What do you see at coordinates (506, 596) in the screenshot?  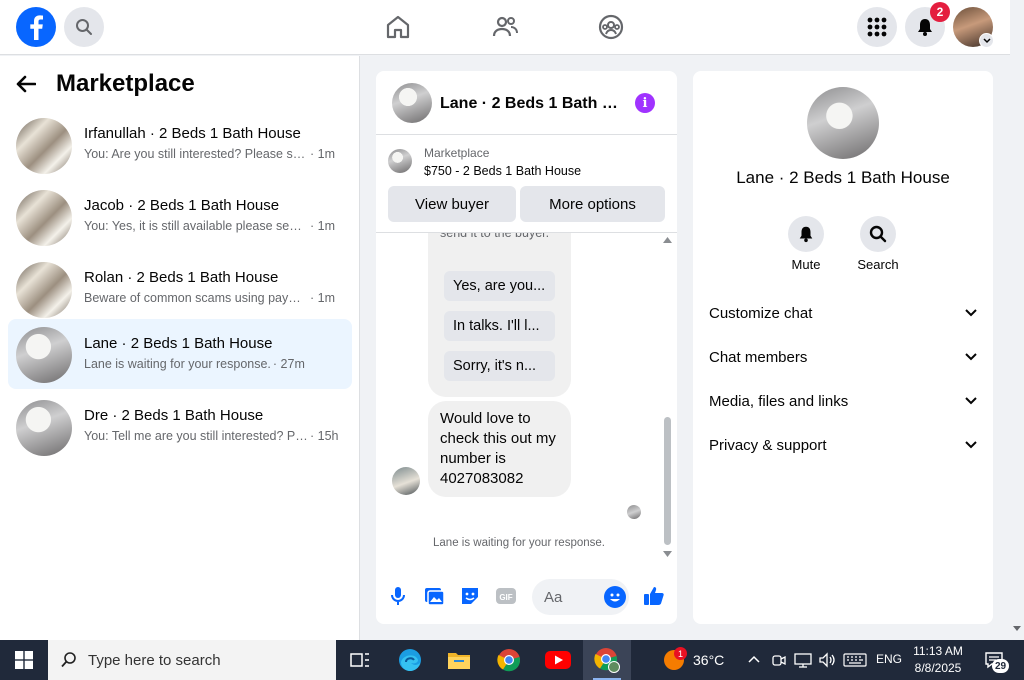 I see `gif-icon: GIF` at bounding box center [506, 596].